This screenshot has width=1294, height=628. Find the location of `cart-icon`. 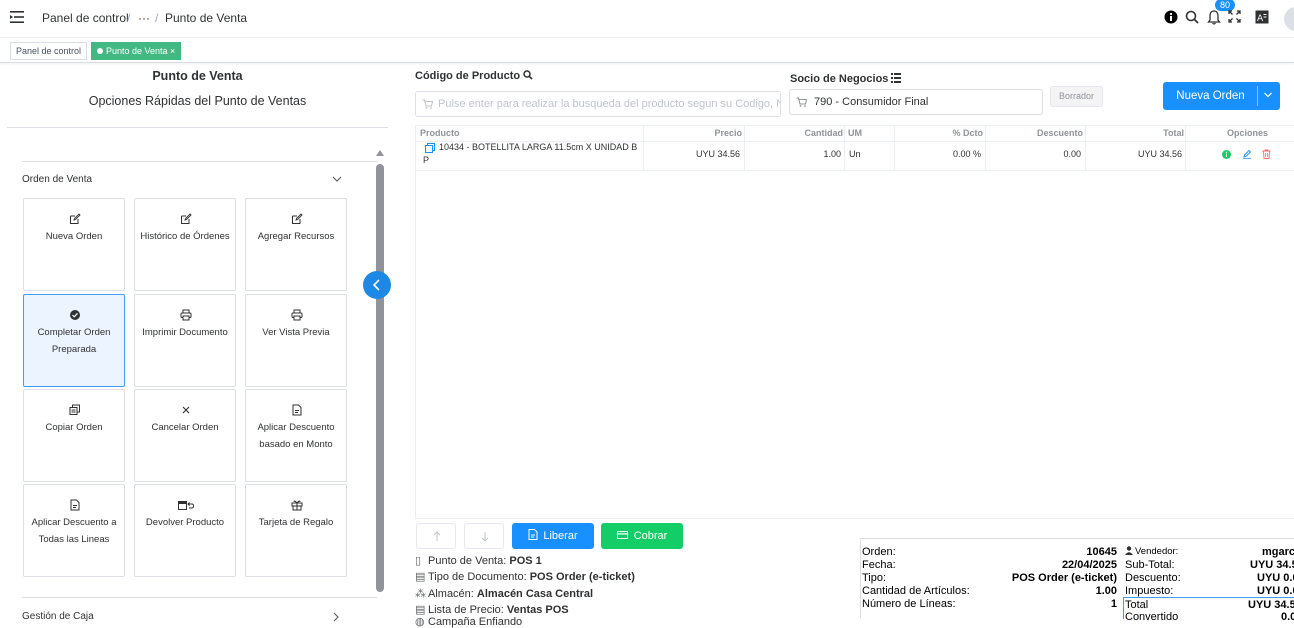

cart-icon is located at coordinates (801, 102).